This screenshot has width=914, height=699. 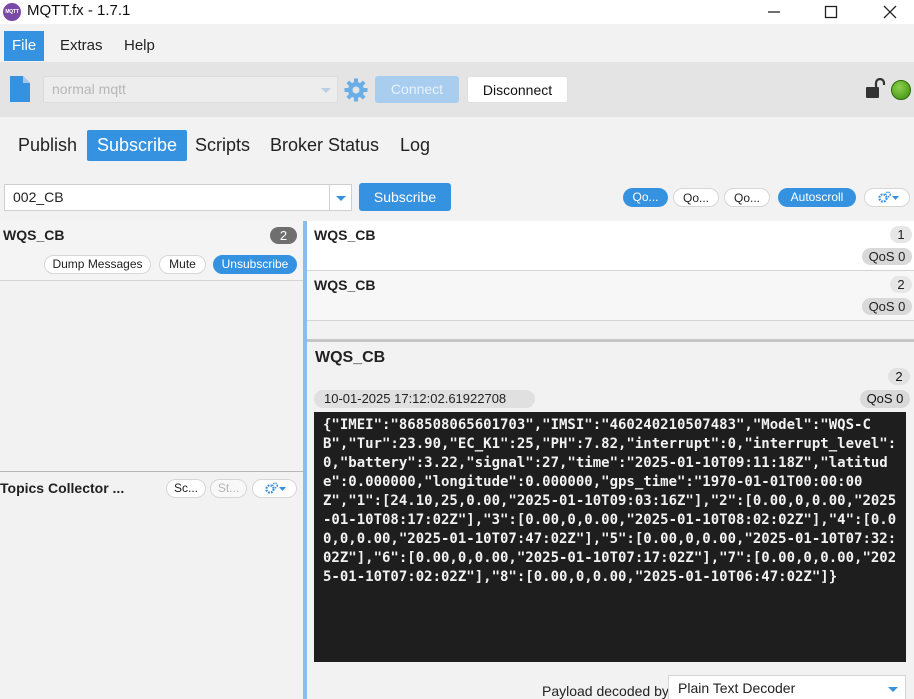 I want to click on connection-profile-value: normal mqtt, so click(x=89, y=89).